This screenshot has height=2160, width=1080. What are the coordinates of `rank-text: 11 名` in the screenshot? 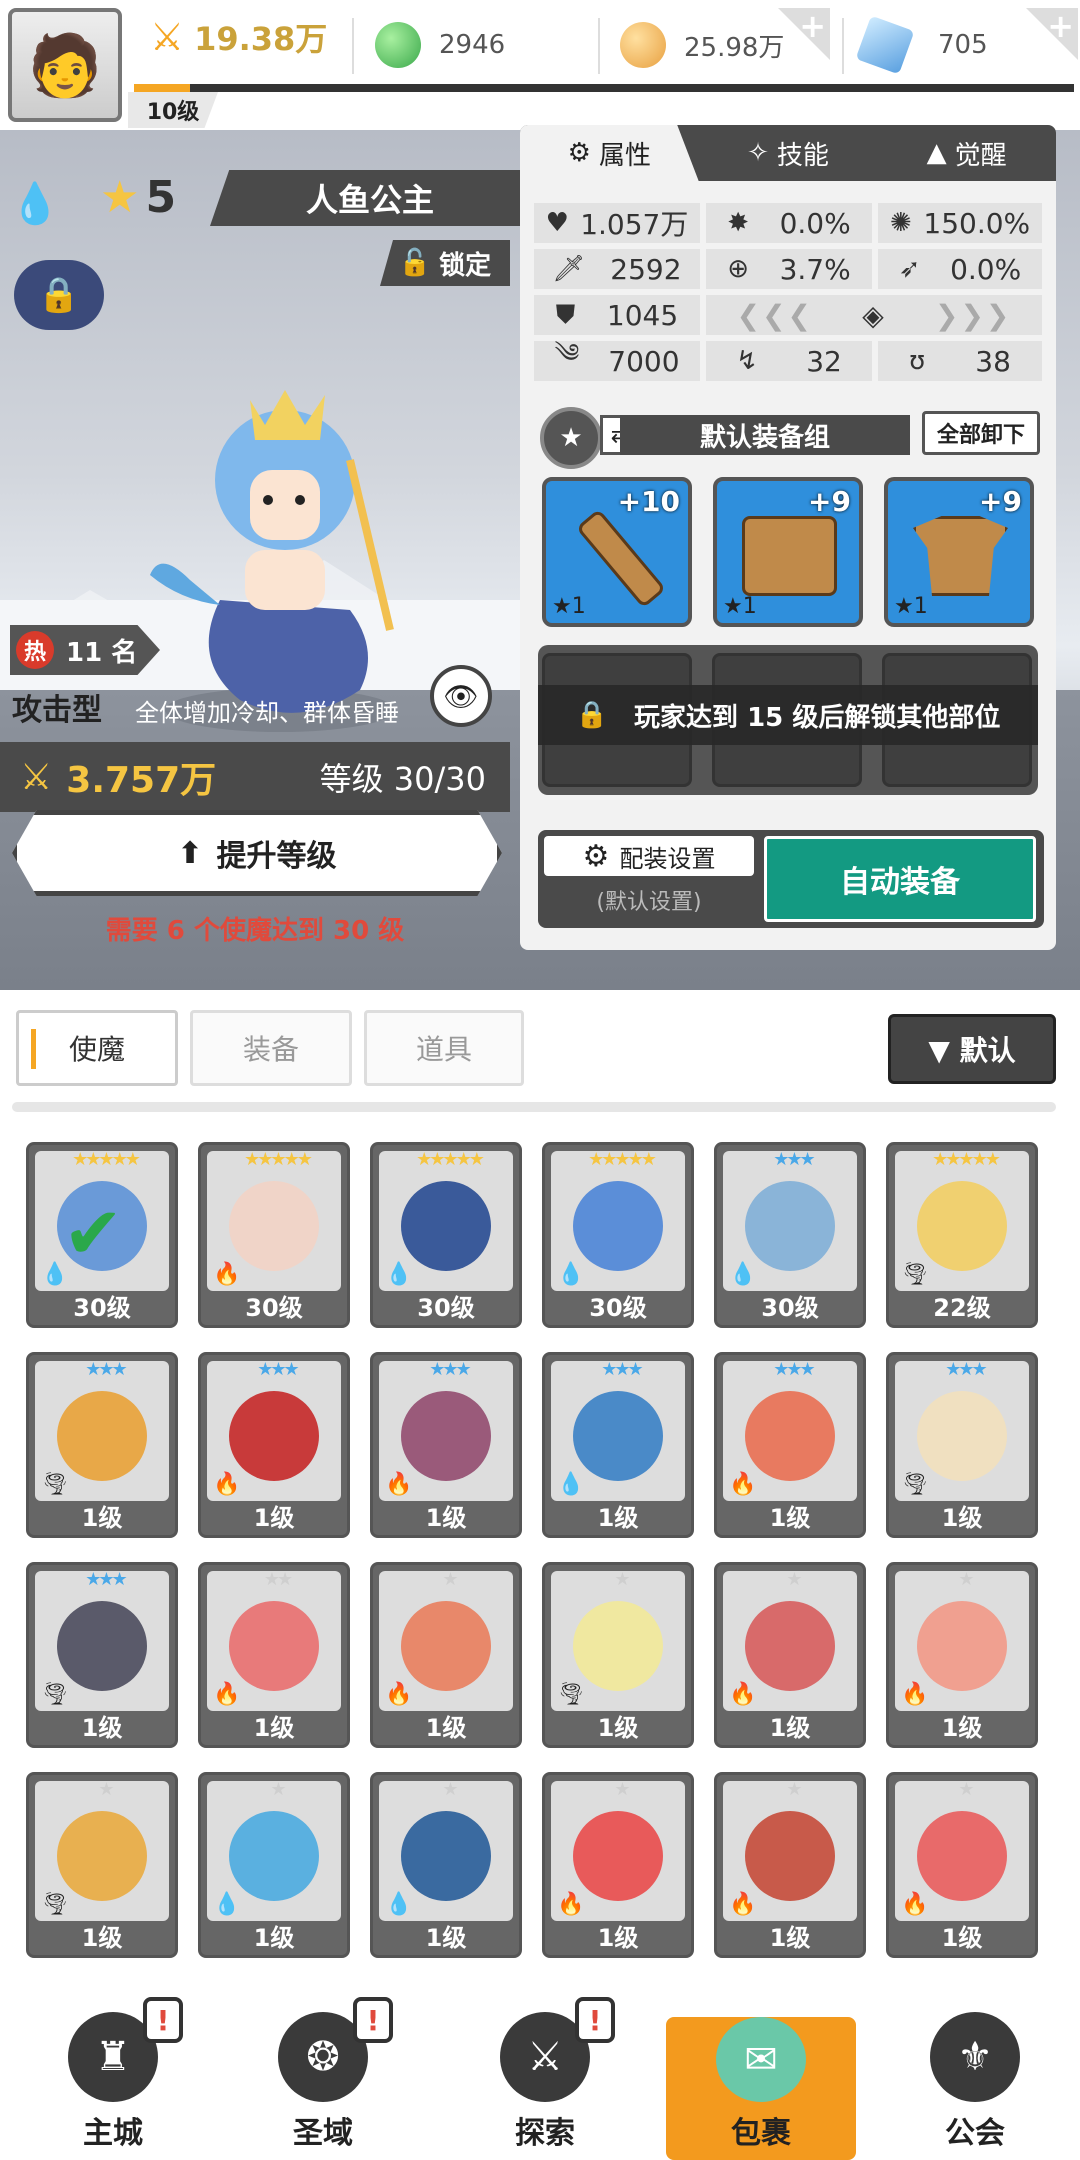 It's located at (102, 652).